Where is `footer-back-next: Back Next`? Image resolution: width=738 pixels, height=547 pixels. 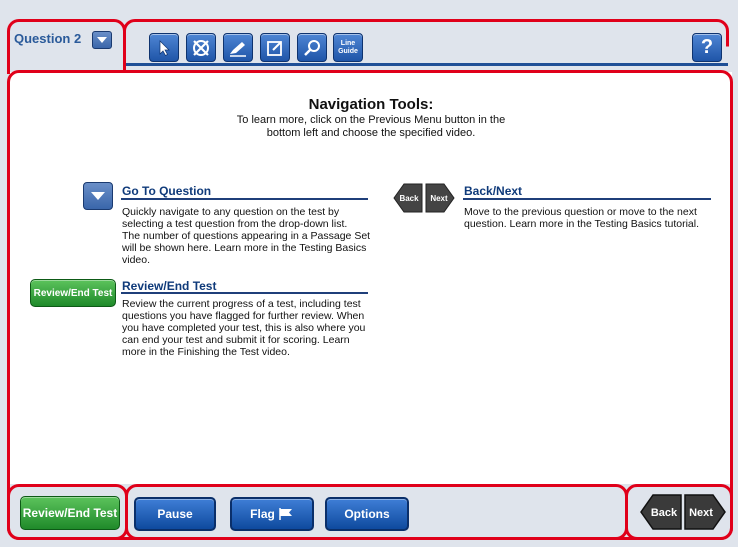 footer-back-next: Back Next is located at coordinates (683, 512).